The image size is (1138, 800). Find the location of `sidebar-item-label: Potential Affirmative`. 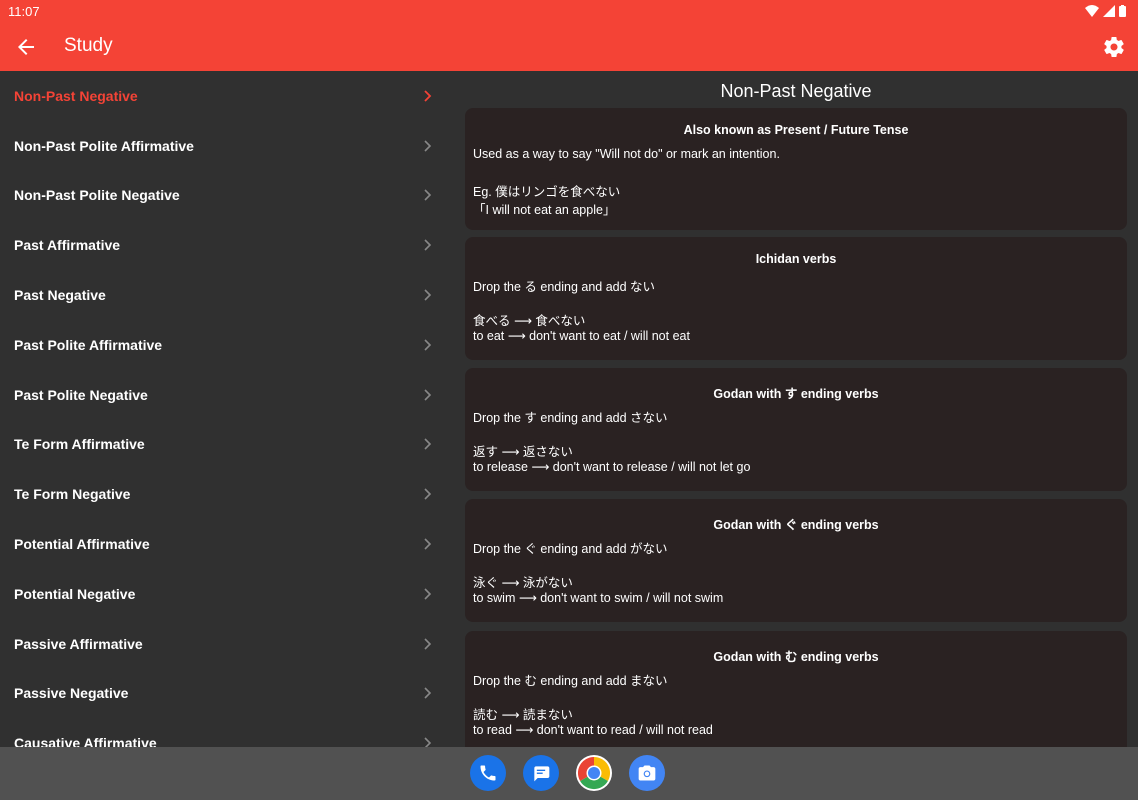

sidebar-item-label: Potential Affirmative is located at coordinates (82, 544).